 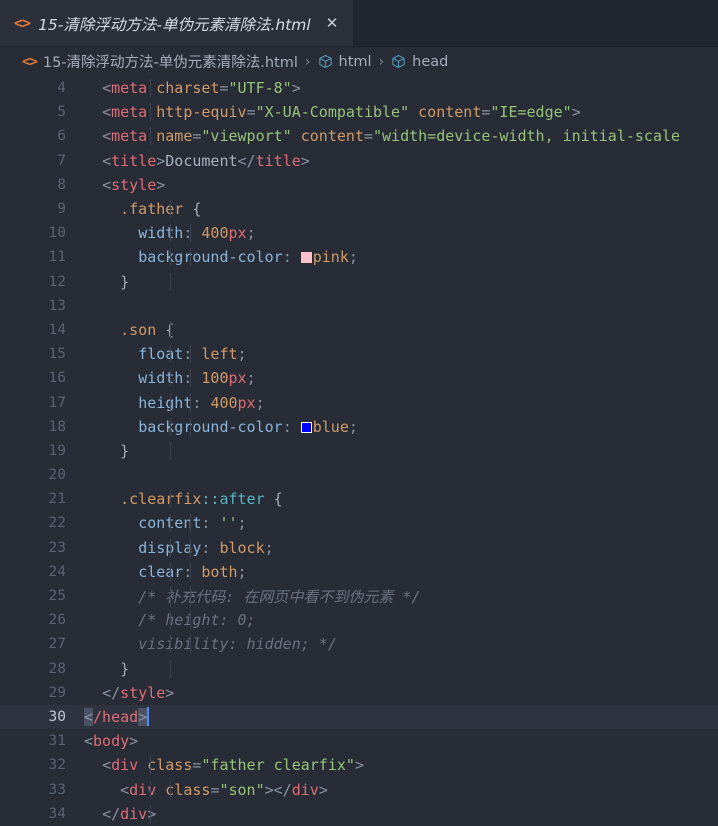 What do you see at coordinates (392, 88) in the screenshot?
I see `code-content: <meta charset="UTF-8">` at bounding box center [392, 88].